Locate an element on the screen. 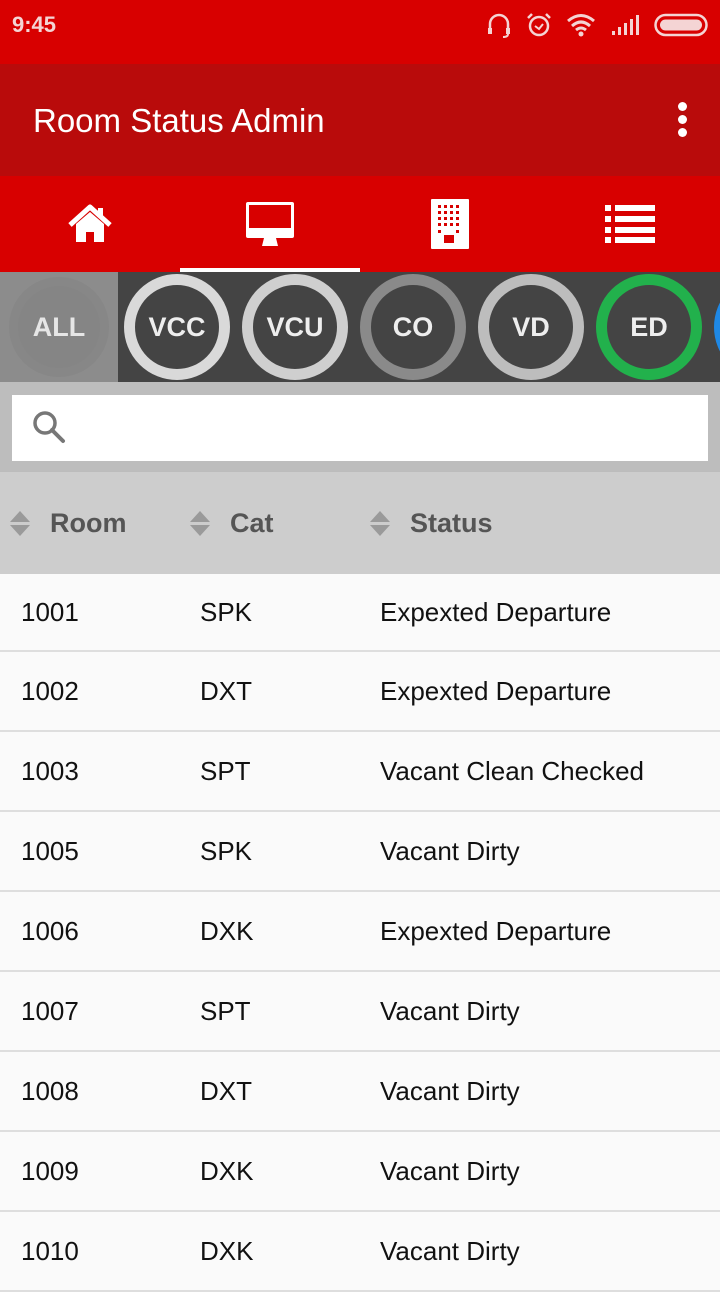 Image resolution: width=720 pixels, height=1292 pixels. search-input is located at coordinates (394, 428).